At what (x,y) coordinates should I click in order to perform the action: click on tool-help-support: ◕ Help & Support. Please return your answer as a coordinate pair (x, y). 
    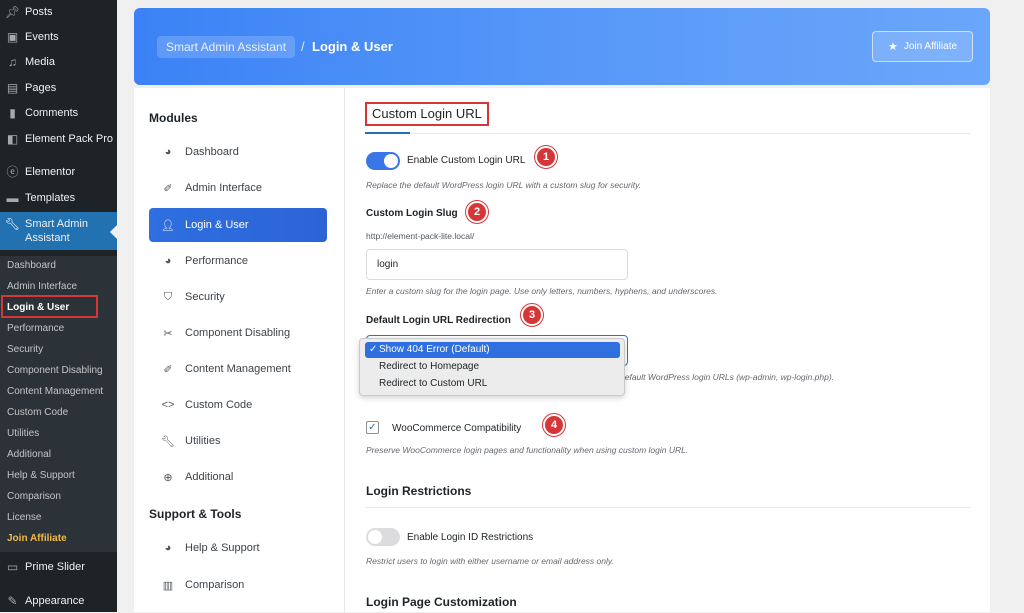
    Looking at the image, I should click on (238, 548).